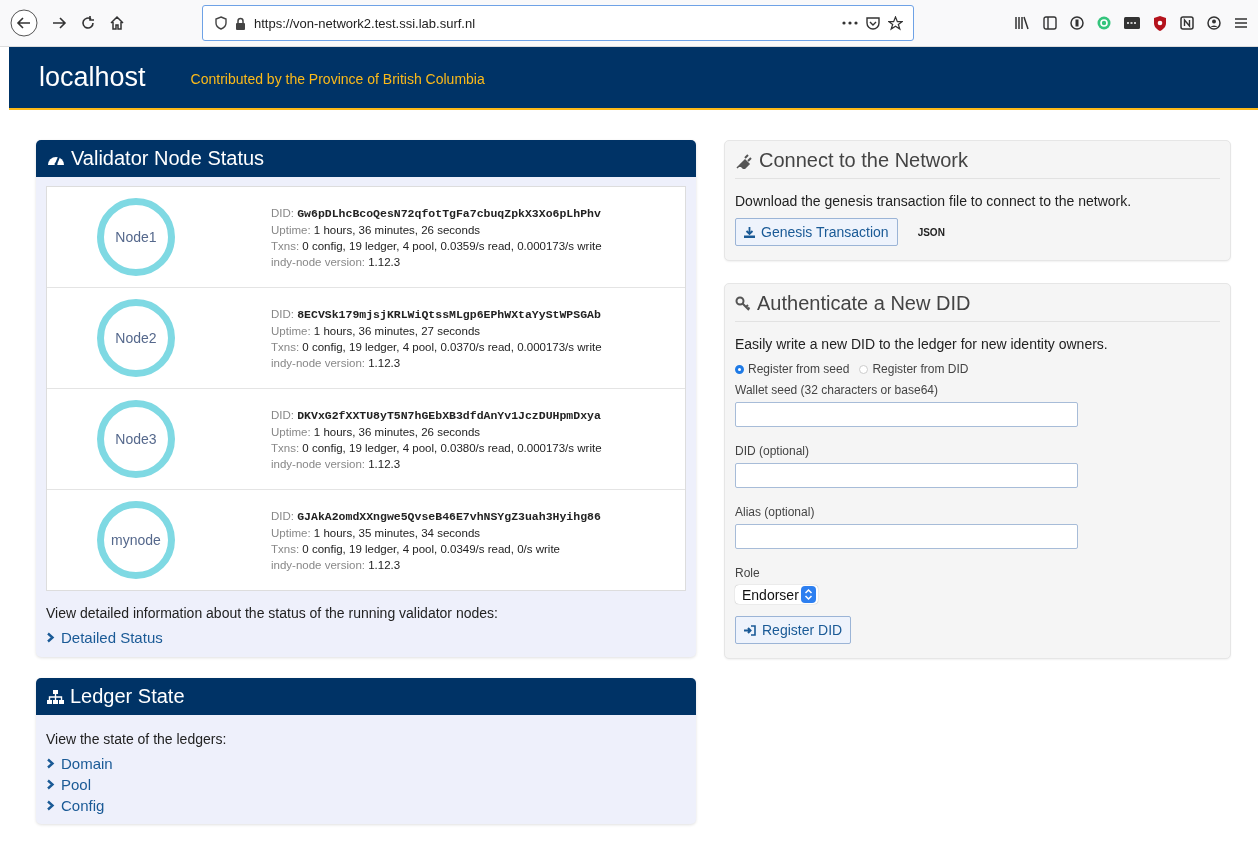 Image resolution: width=1258 pixels, height=841 pixels. Describe the element at coordinates (793, 630) in the screenshot. I see `register-did-button: Register DID` at that location.